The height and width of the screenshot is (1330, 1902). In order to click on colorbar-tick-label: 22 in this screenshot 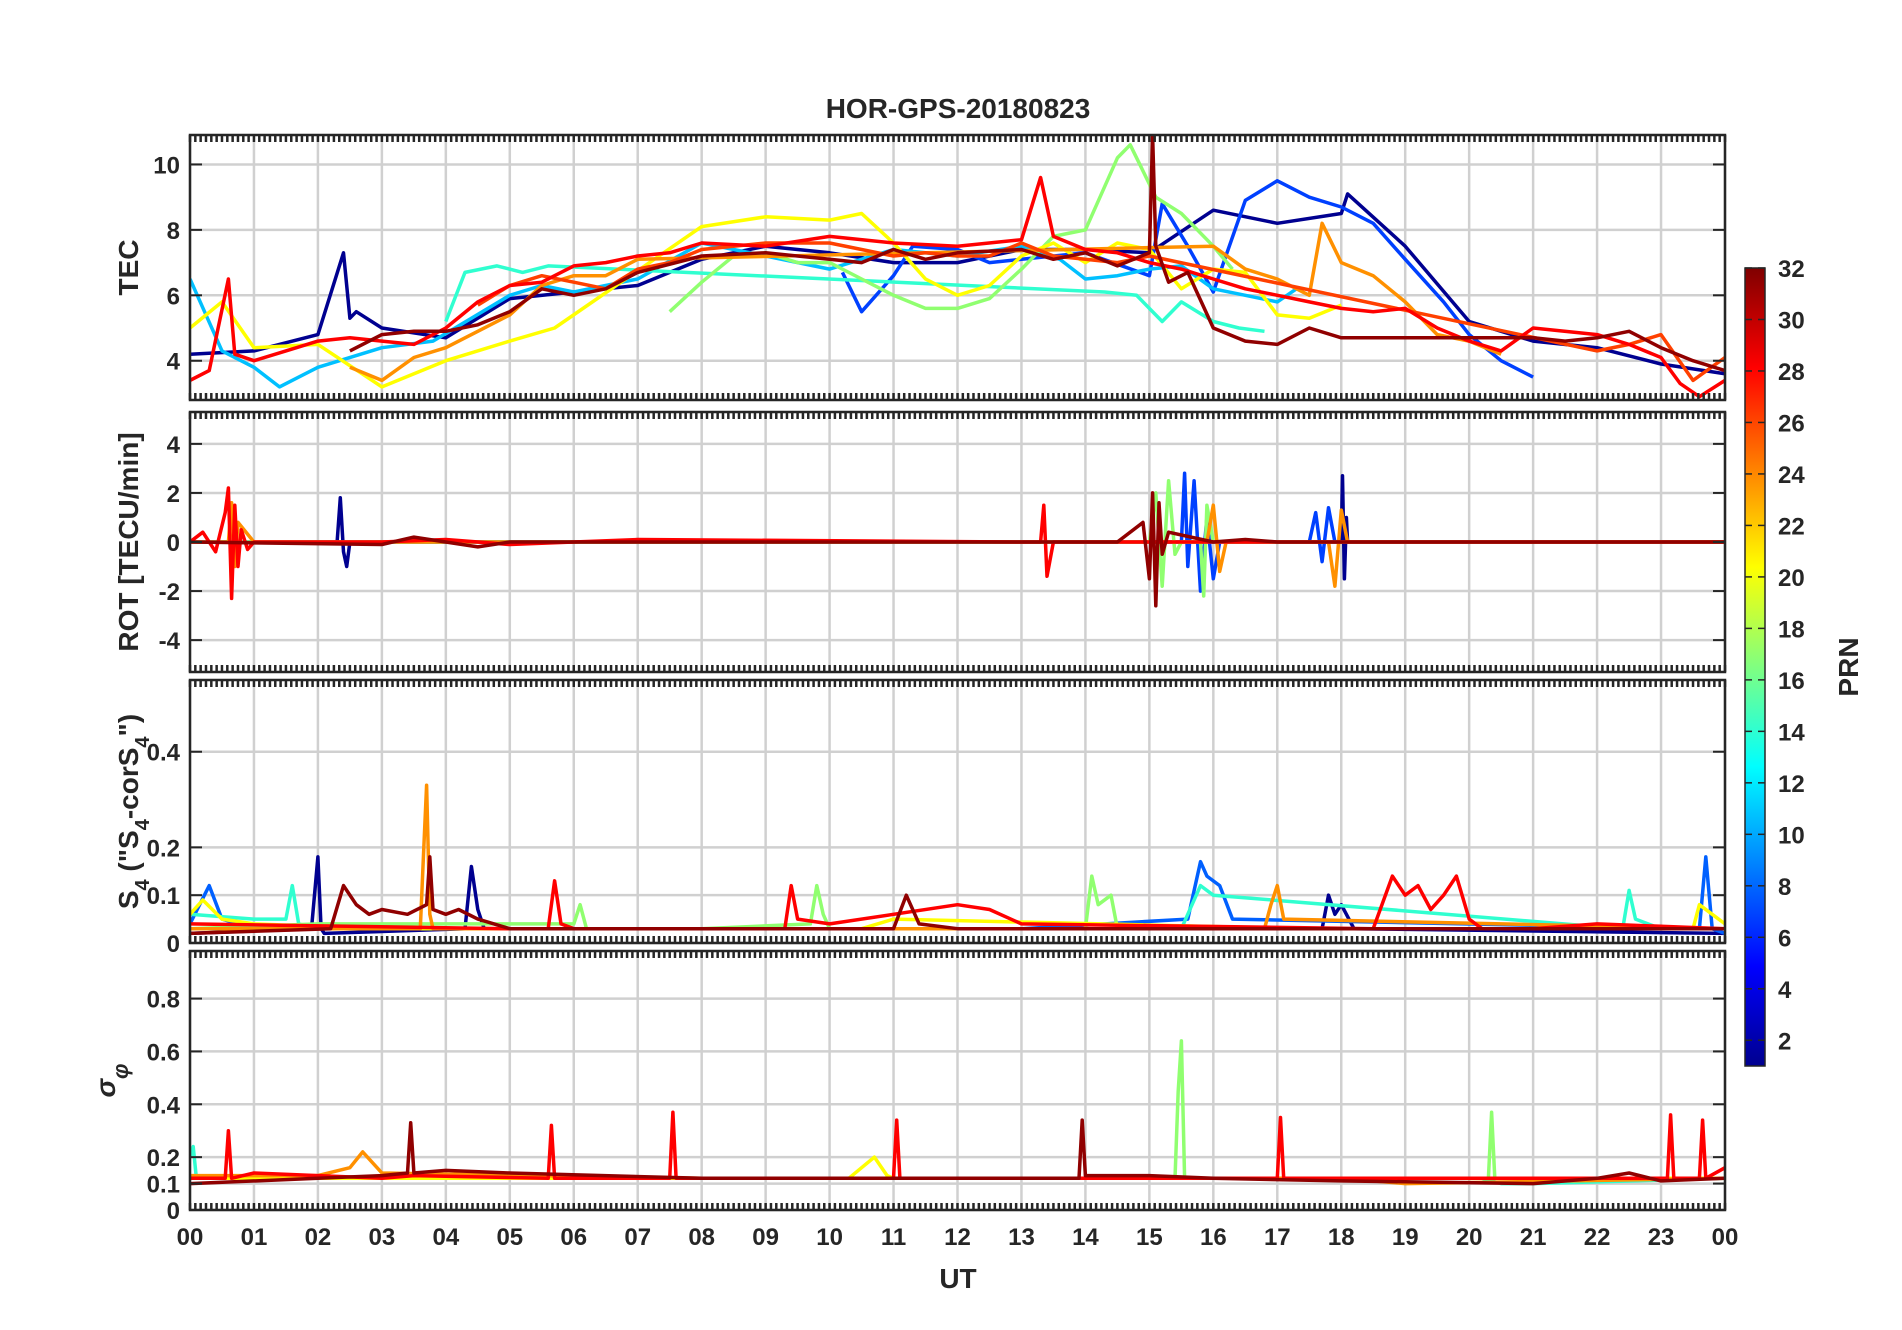, I will do `click(1791, 526)`.